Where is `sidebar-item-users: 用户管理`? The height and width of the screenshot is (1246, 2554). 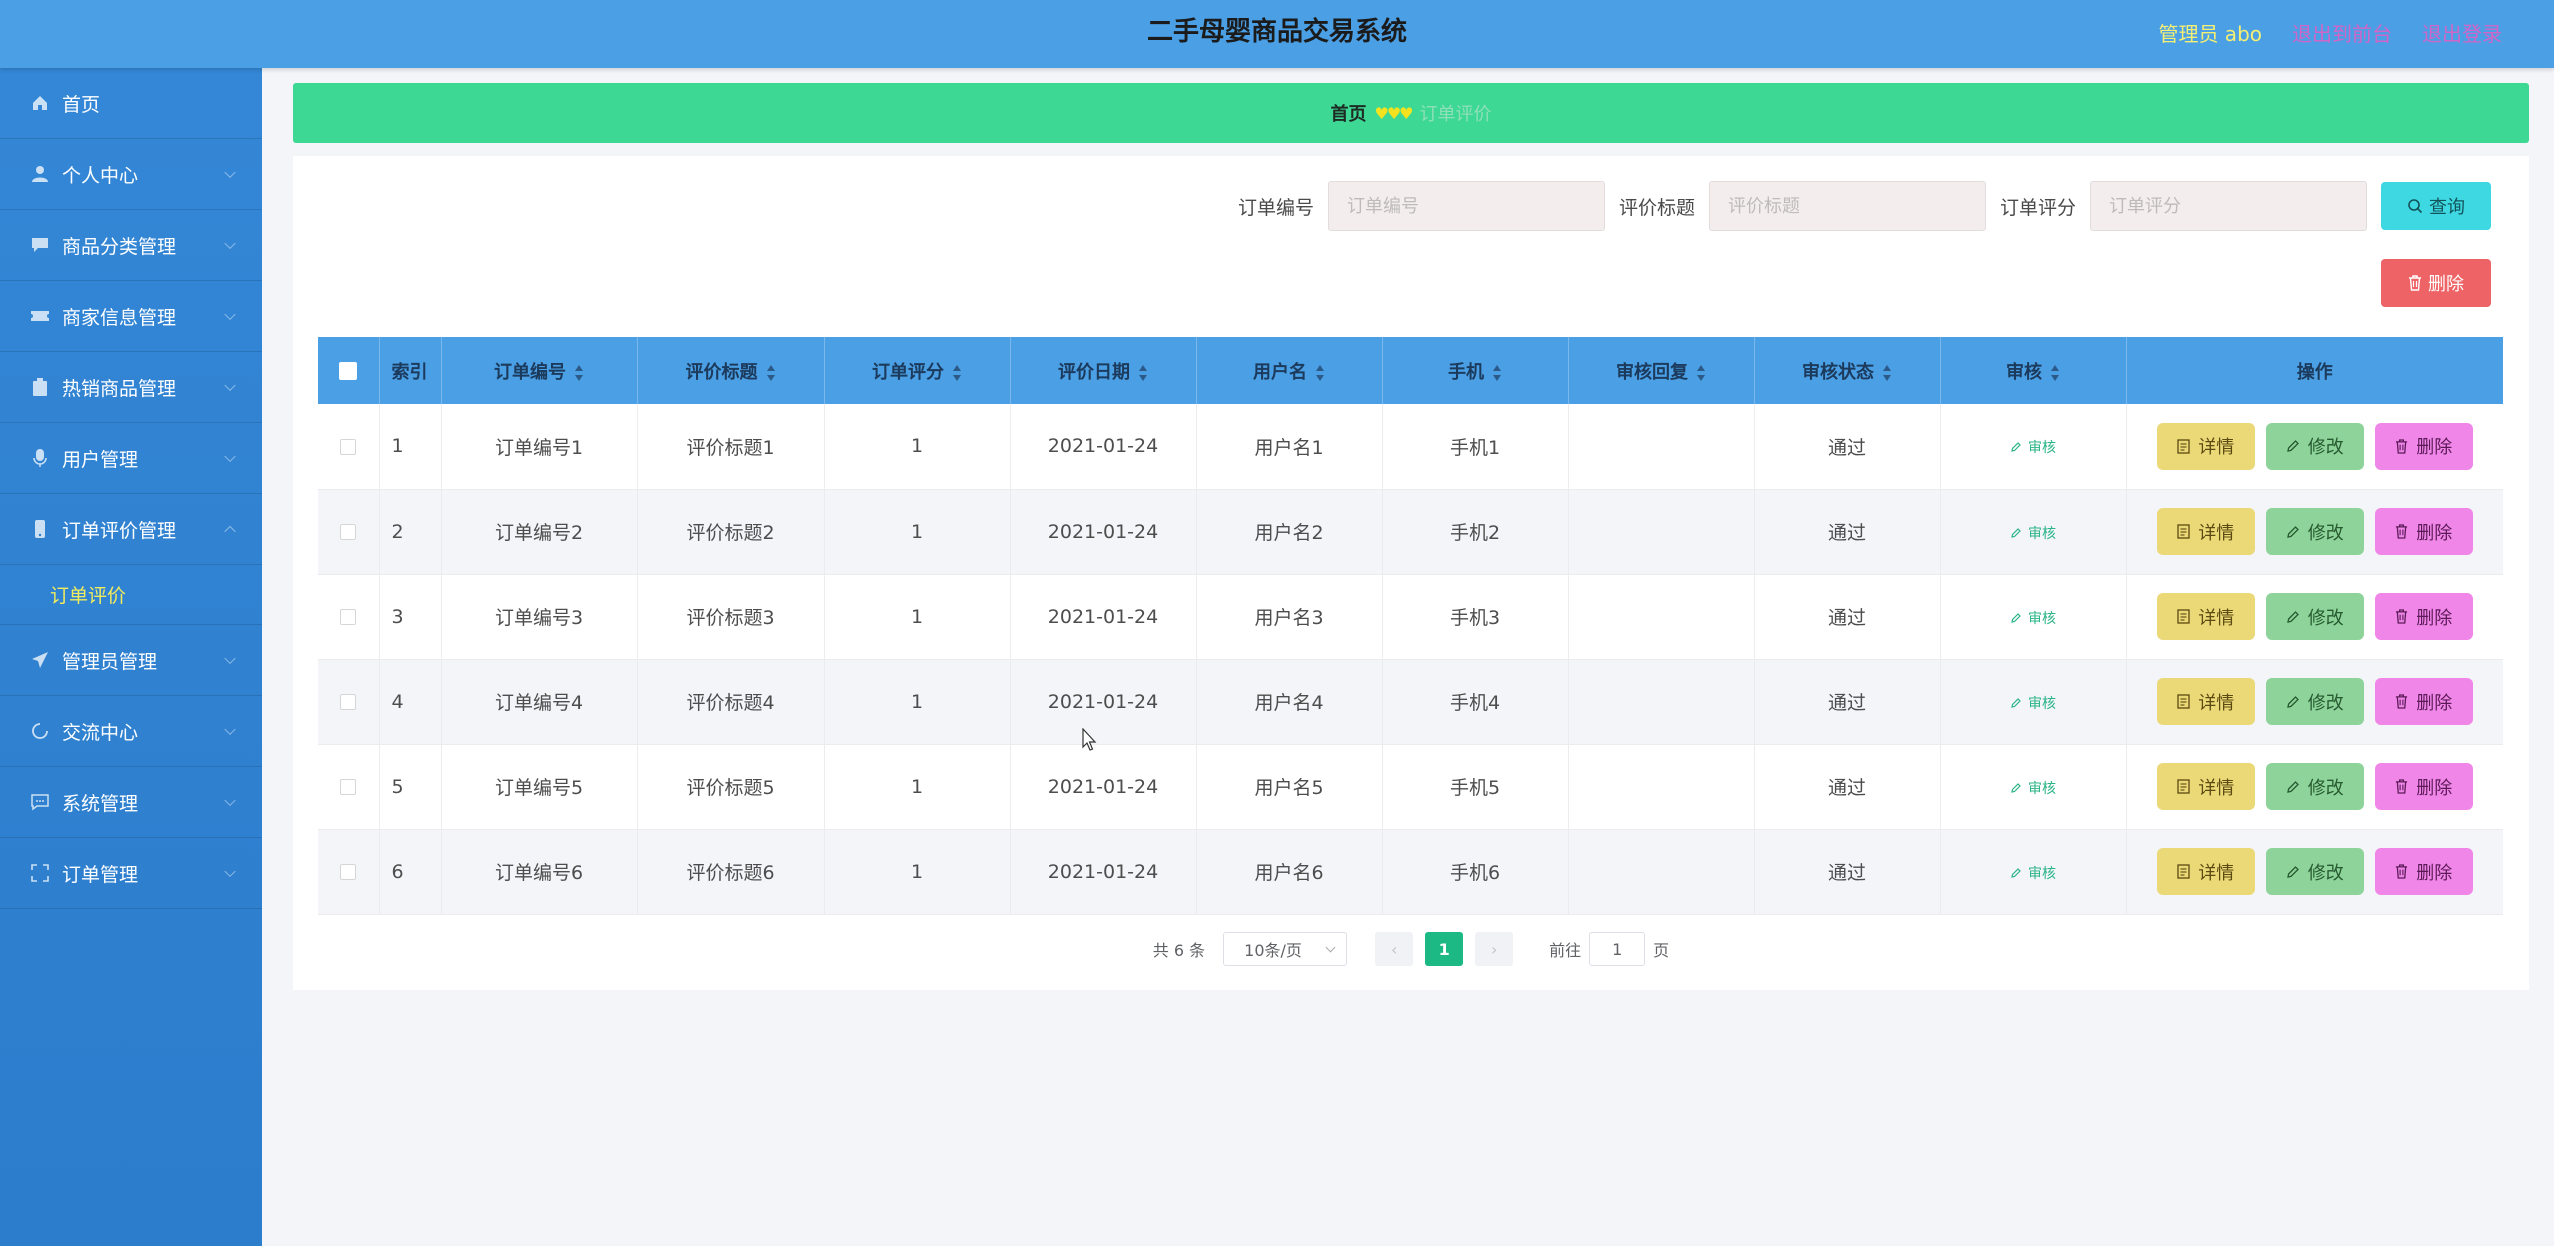
sidebar-item-users: 用户管理 is located at coordinates (131, 458).